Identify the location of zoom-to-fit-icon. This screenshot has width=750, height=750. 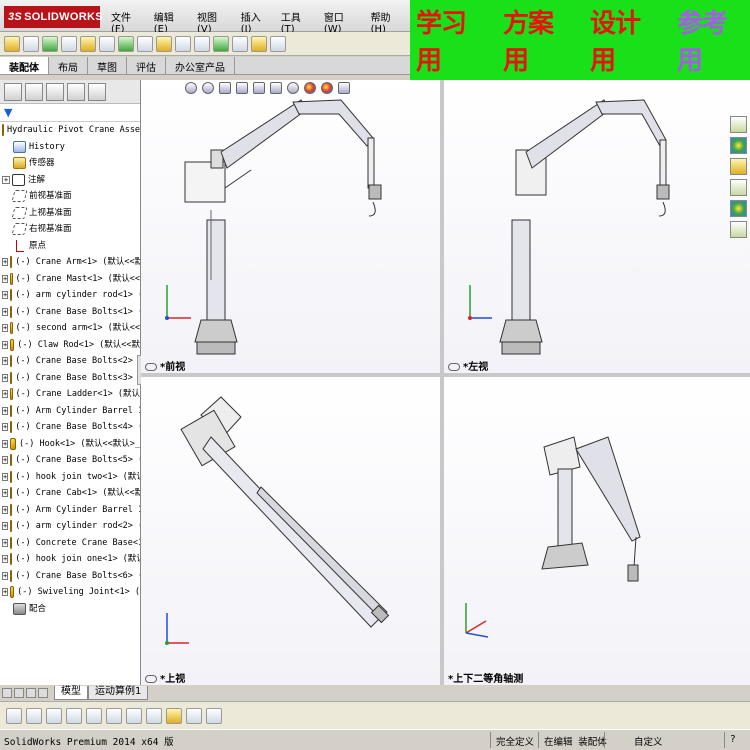
(191, 88).